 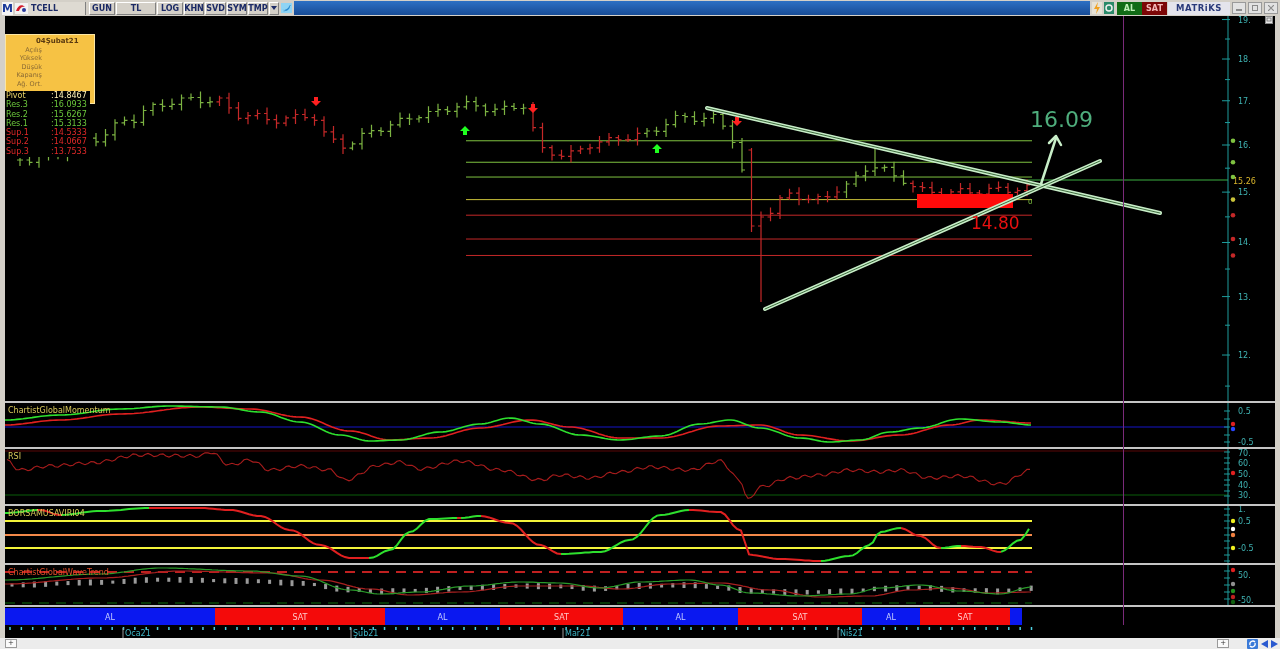 I want to click on toolbar-button: TL, so click(x=136, y=8).